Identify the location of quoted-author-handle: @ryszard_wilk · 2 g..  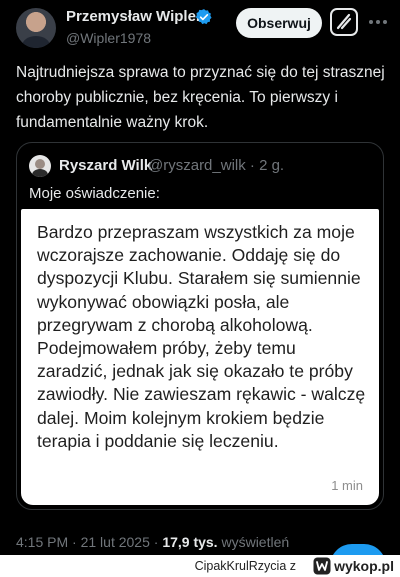
(216, 165).